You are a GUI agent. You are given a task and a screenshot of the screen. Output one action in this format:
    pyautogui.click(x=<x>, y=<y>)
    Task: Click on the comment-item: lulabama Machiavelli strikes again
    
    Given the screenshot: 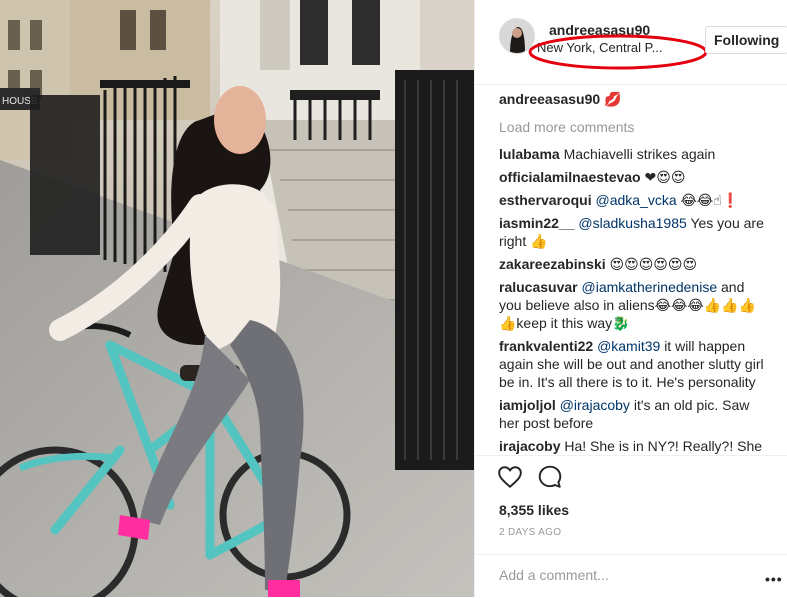 What is the action you would take?
    pyautogui.click(x=634, y=154)
    